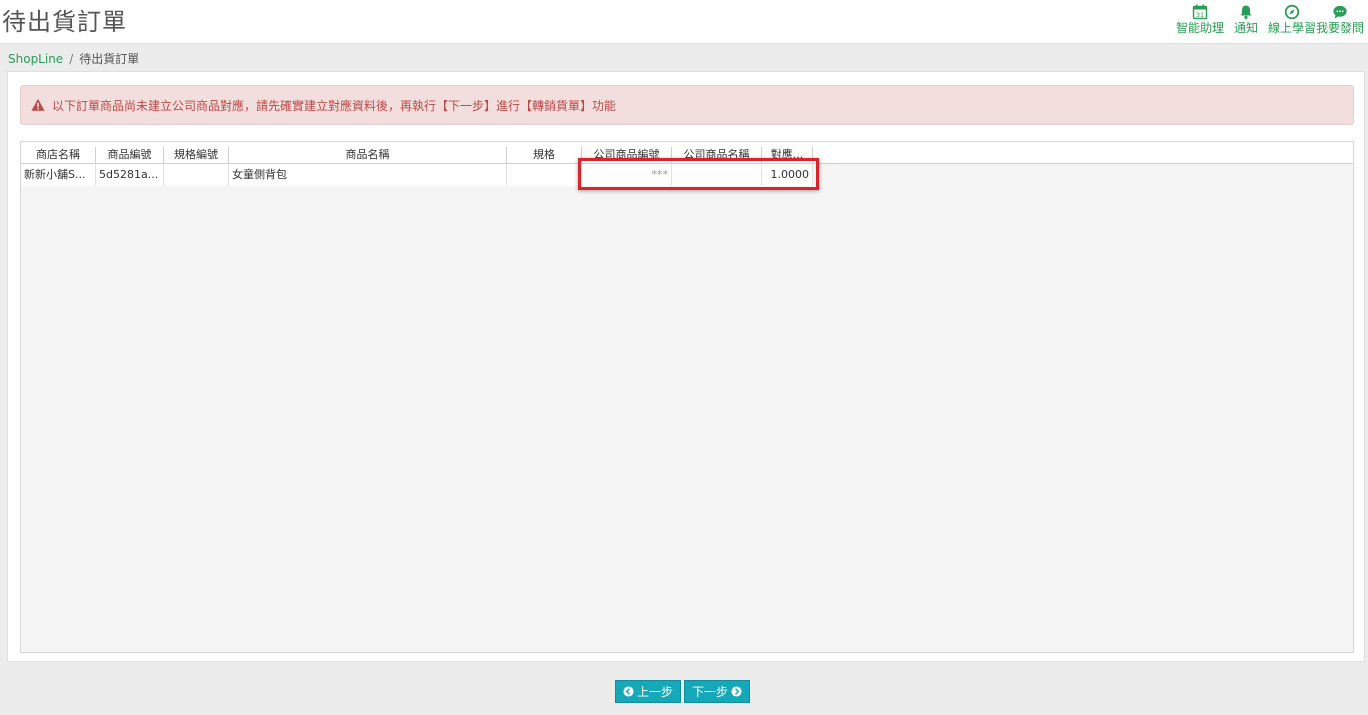 This screenshot has height=715, width=1368. What do you see at coordinates (654, 692) in the screenshot?
I see `previous-step-label: 上一步` at bounding box center [654, 692].